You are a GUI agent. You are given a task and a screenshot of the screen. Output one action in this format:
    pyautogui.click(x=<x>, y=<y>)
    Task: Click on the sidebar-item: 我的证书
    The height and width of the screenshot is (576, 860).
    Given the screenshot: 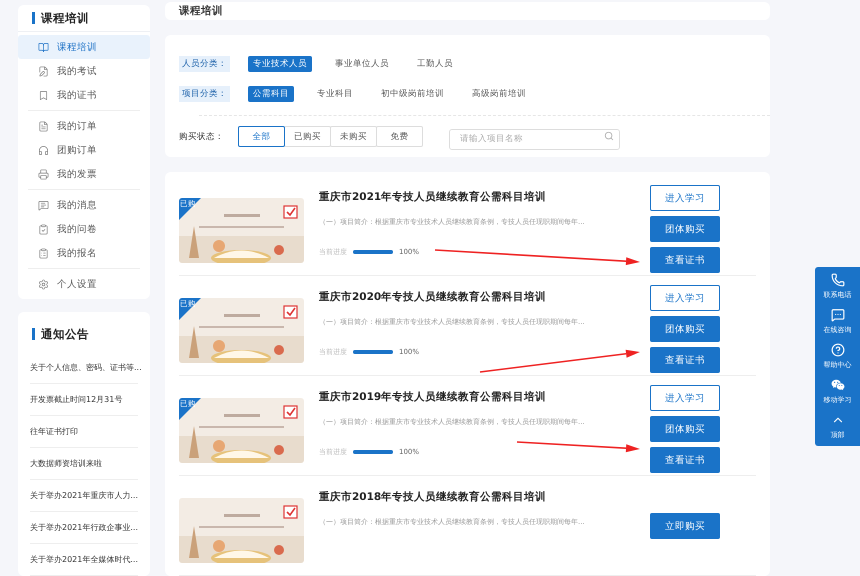 What is the action you would take?
    pyautogui.click(x=84, y=95)
    